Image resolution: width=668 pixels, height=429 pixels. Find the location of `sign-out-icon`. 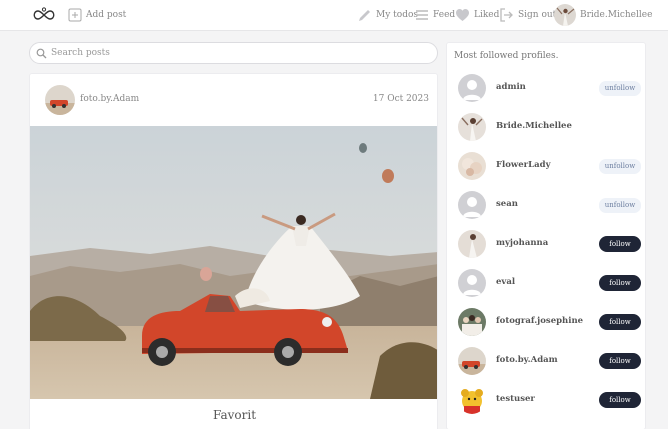

sign-out-icon is located at coordinates (506, 15).